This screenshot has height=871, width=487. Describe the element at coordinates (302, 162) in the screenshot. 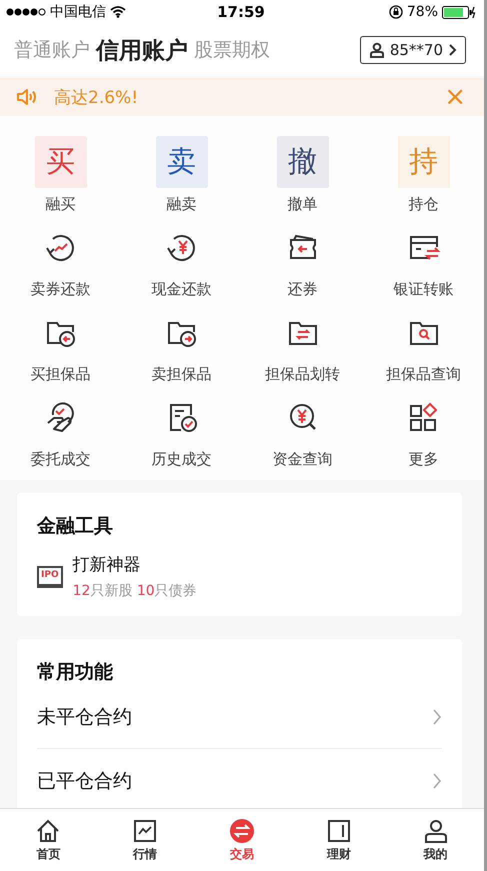

I see `function-tile: 撤` at that location.